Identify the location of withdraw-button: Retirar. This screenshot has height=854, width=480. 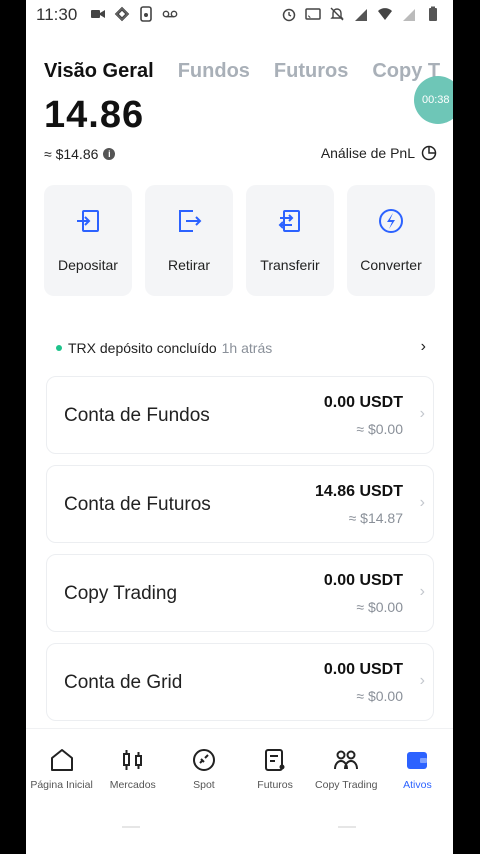
(189, 240).